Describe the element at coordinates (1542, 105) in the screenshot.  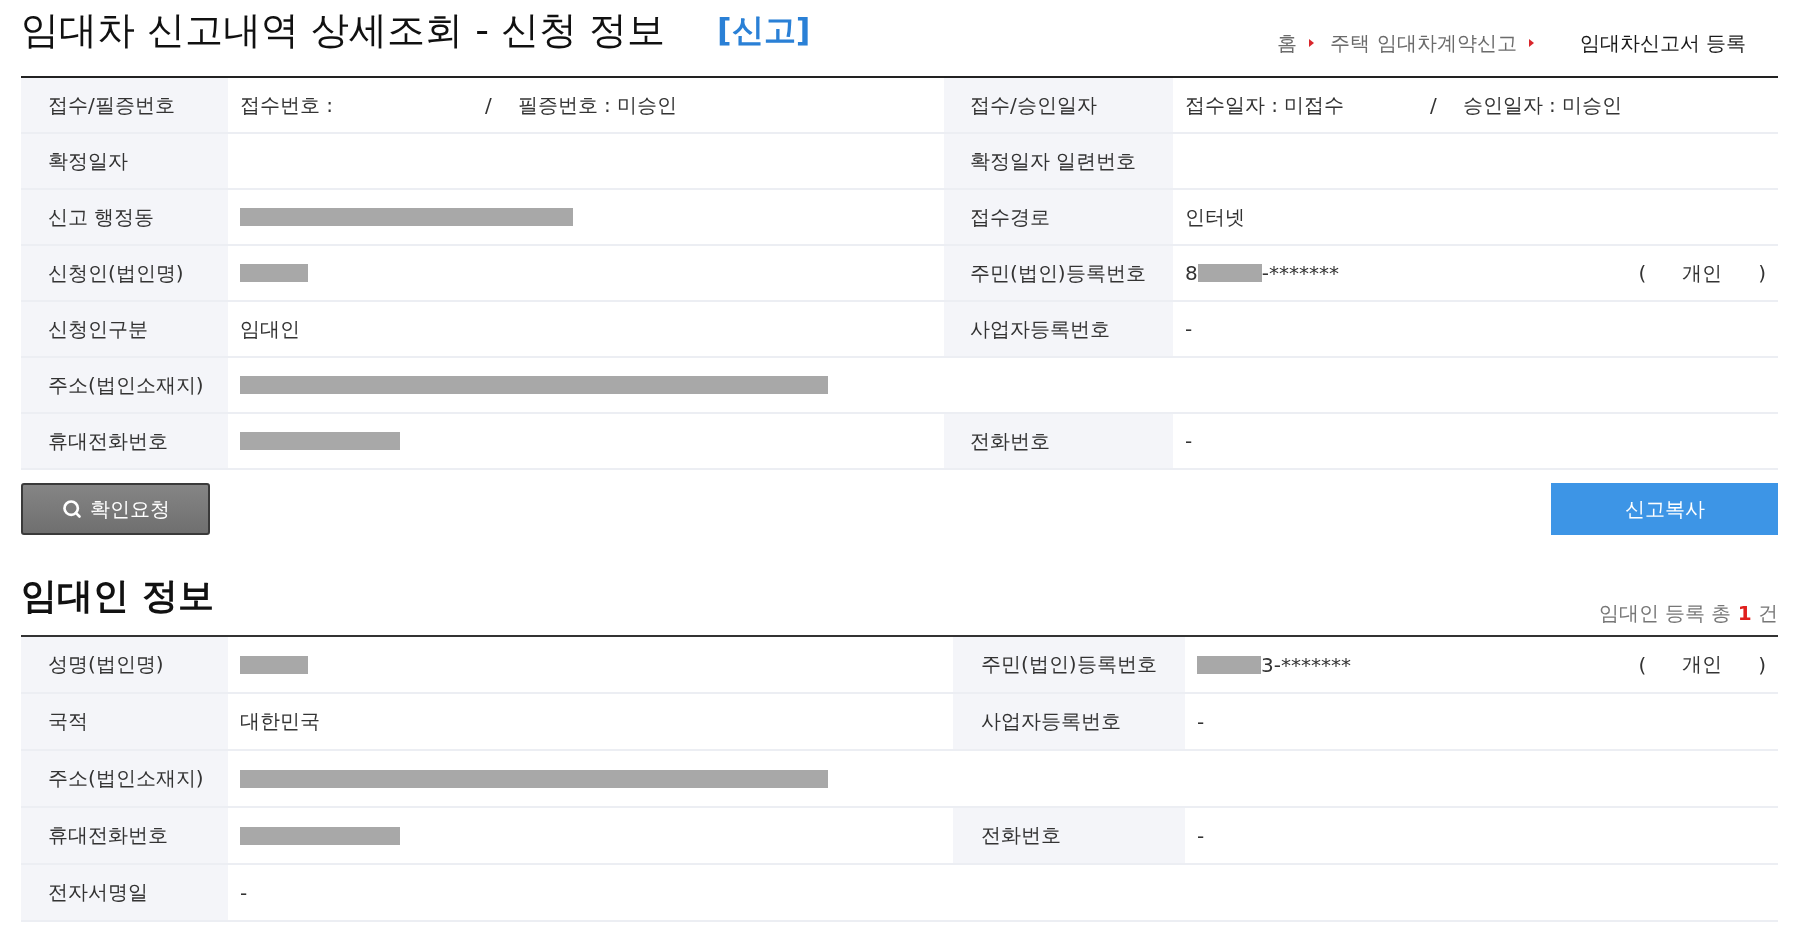
I see `value-text: 승인일자 : 미승인` at that location.